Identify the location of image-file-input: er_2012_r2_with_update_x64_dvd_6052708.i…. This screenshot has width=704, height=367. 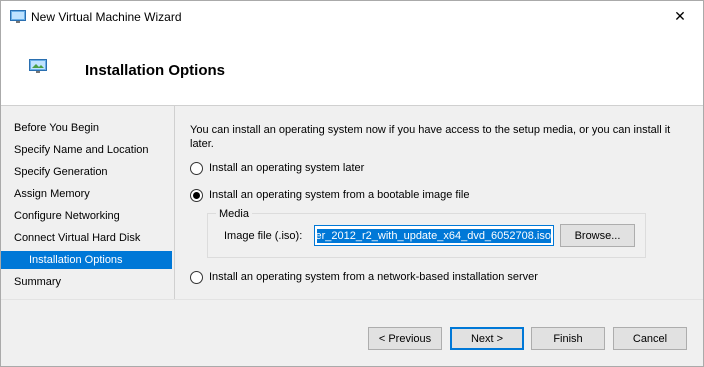
(434, 235).